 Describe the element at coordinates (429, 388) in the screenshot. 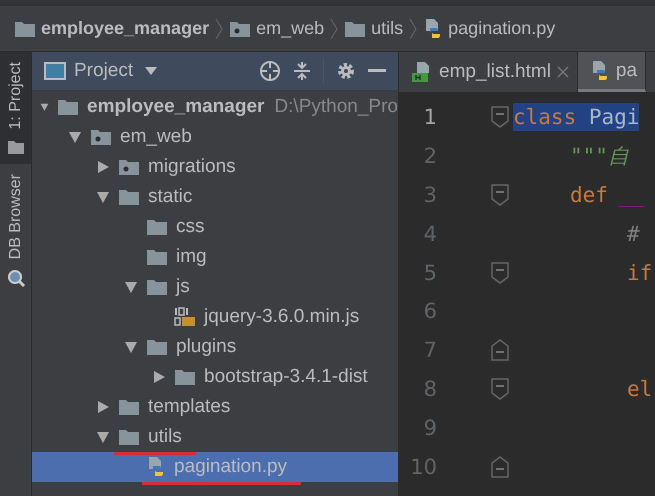

I see `line-number: 8` at that location.